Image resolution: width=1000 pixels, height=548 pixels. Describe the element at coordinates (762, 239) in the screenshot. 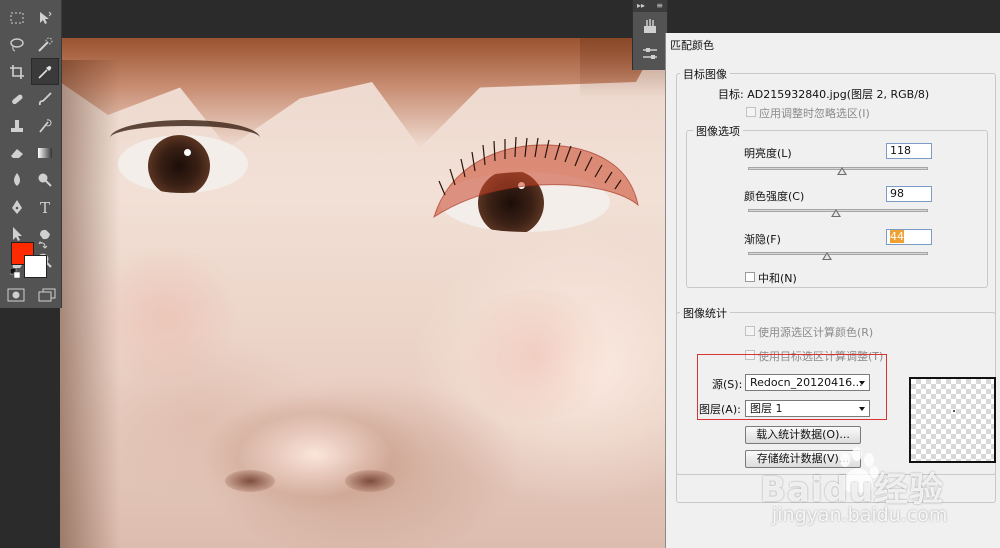

I see `fade-label: 渐隐(F)` at that location.